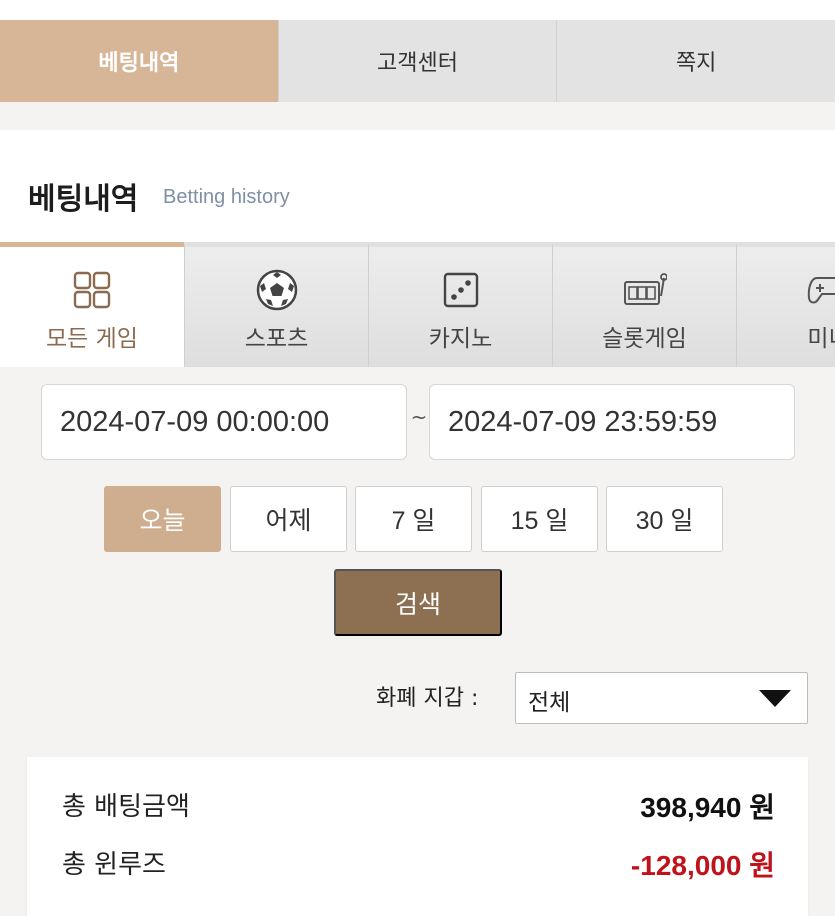 This screenshot has width=835, height=916. I want to click on period-7days-button: 7 일, so click(413, 519).